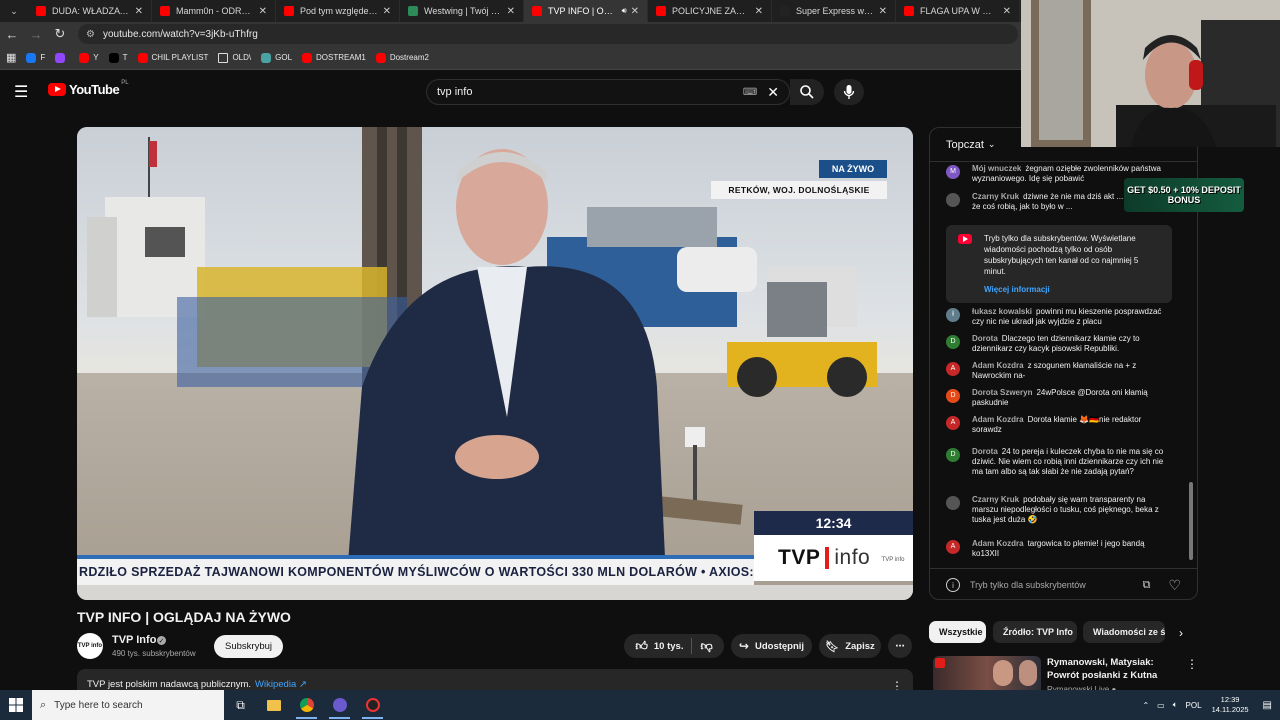 The height and width of the screenshot is (720, 1280). What do you see at coordinates (1124, 632) in the screenshot?
I see `filter-chip: Wiadomości ze ś` at bounding box center [1124, 632].